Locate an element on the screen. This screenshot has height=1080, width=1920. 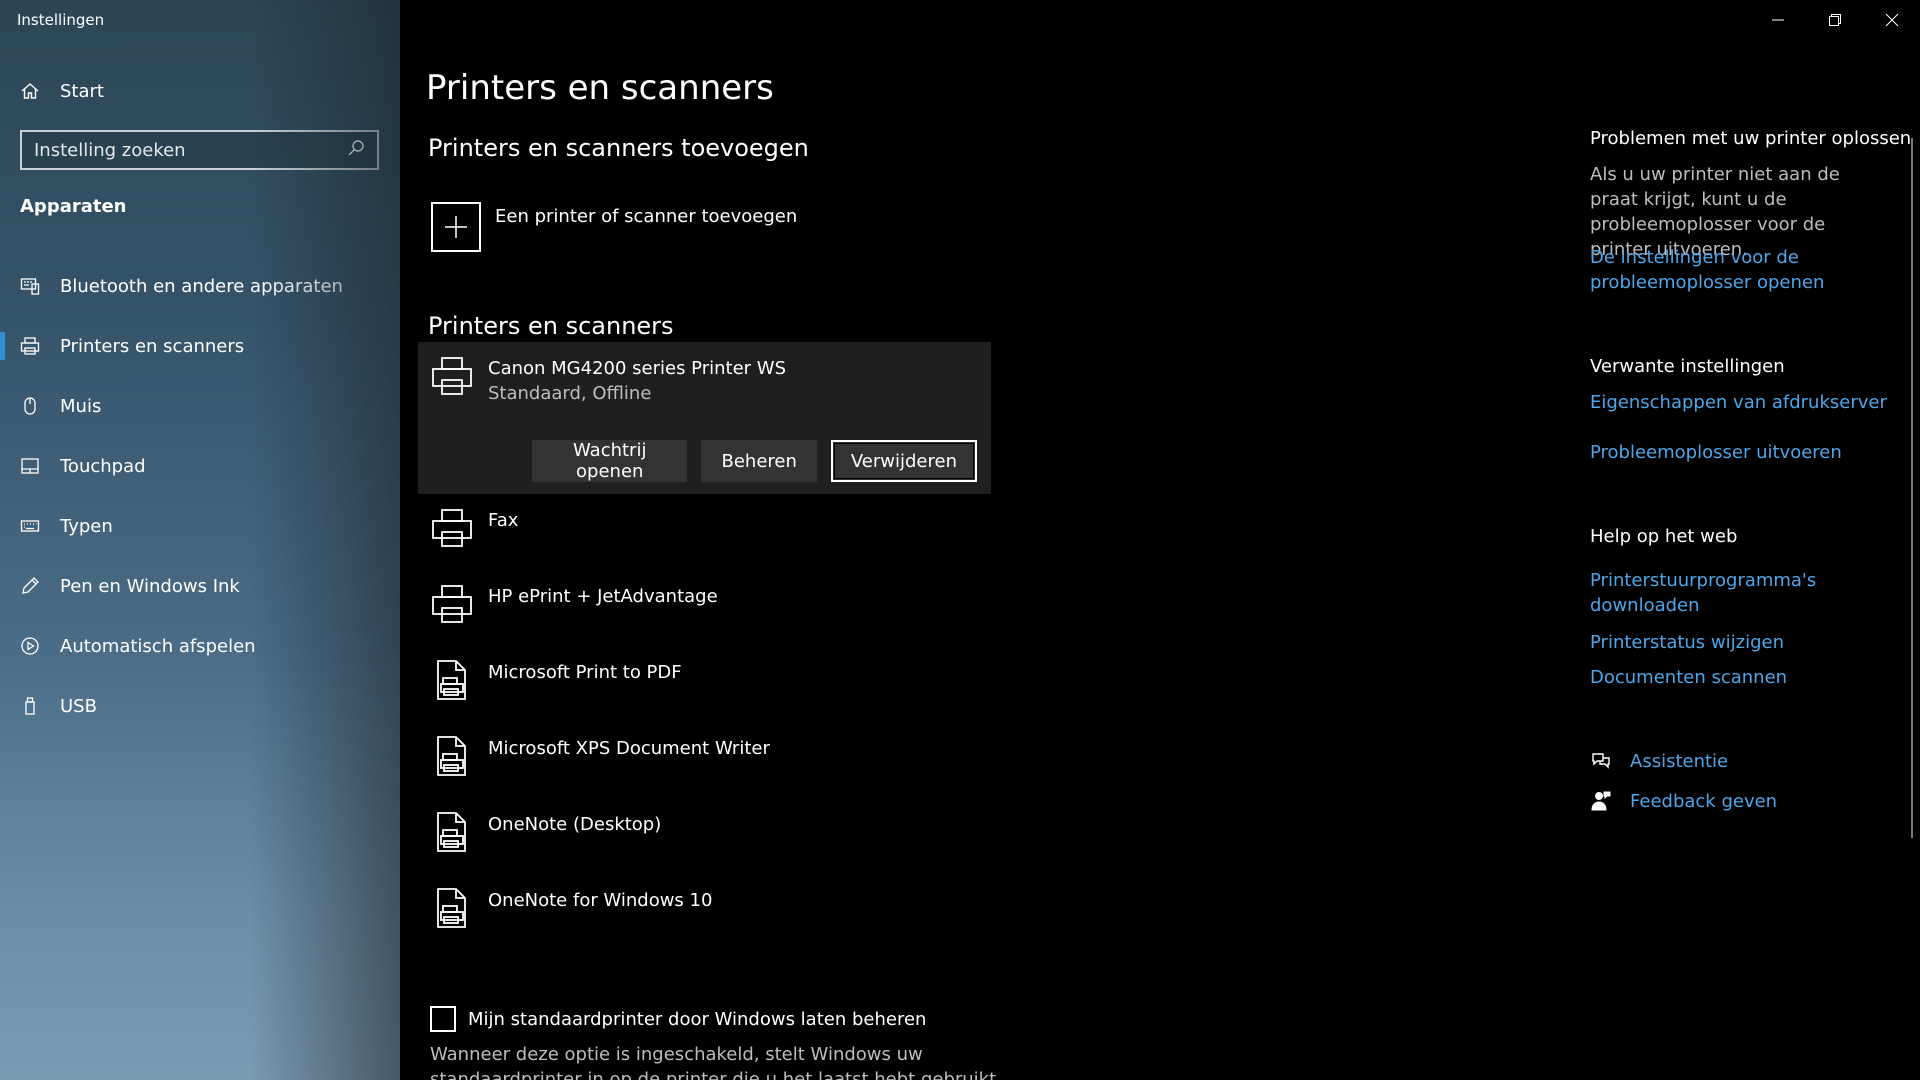
sidebar-item-typing: Typen is located at coordinates (200, 526).